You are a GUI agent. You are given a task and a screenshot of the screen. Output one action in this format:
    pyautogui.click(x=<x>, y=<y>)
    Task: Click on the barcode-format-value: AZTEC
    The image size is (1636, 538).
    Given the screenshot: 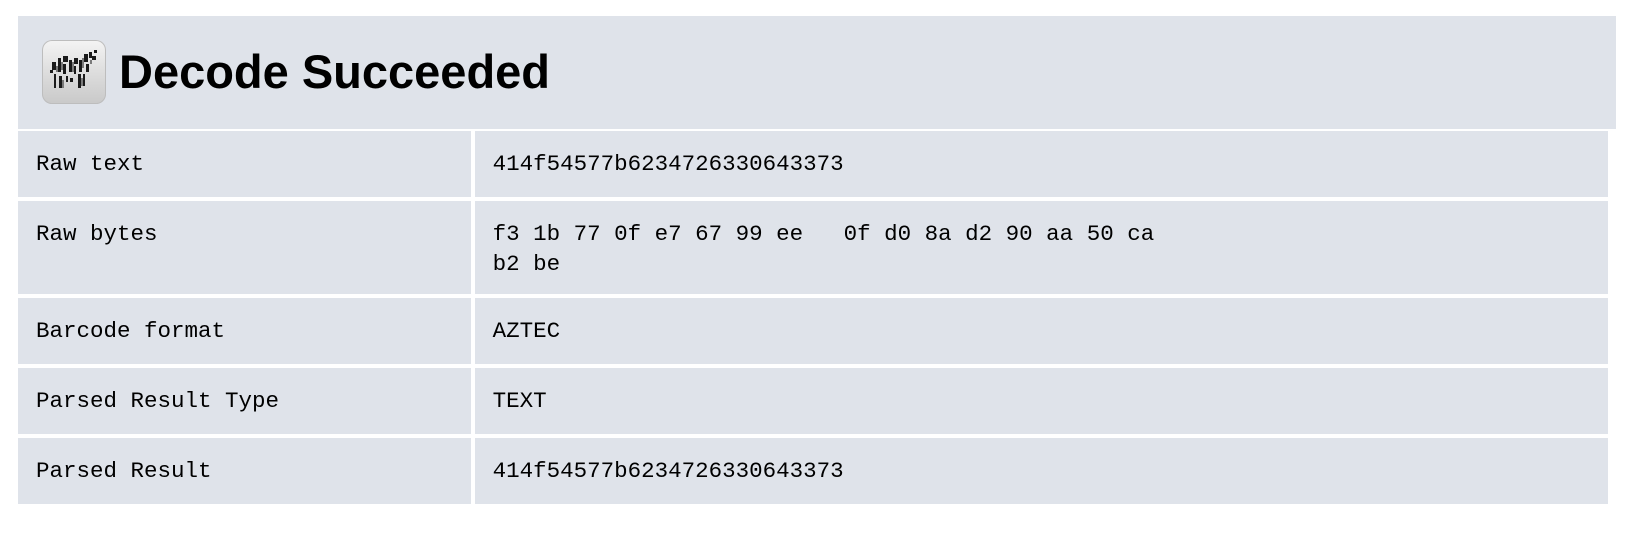 What is the action you would take?
    pyautogui.click(x=1041, y=331)
    